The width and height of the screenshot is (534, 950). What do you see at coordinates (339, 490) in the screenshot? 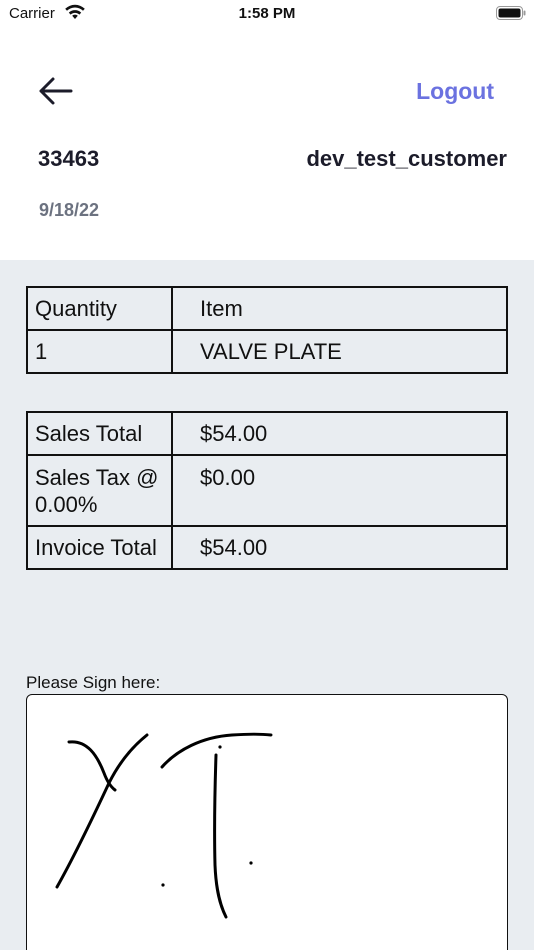
I see `sales-tax-value: $0.00` at bounding box center [339, 490].